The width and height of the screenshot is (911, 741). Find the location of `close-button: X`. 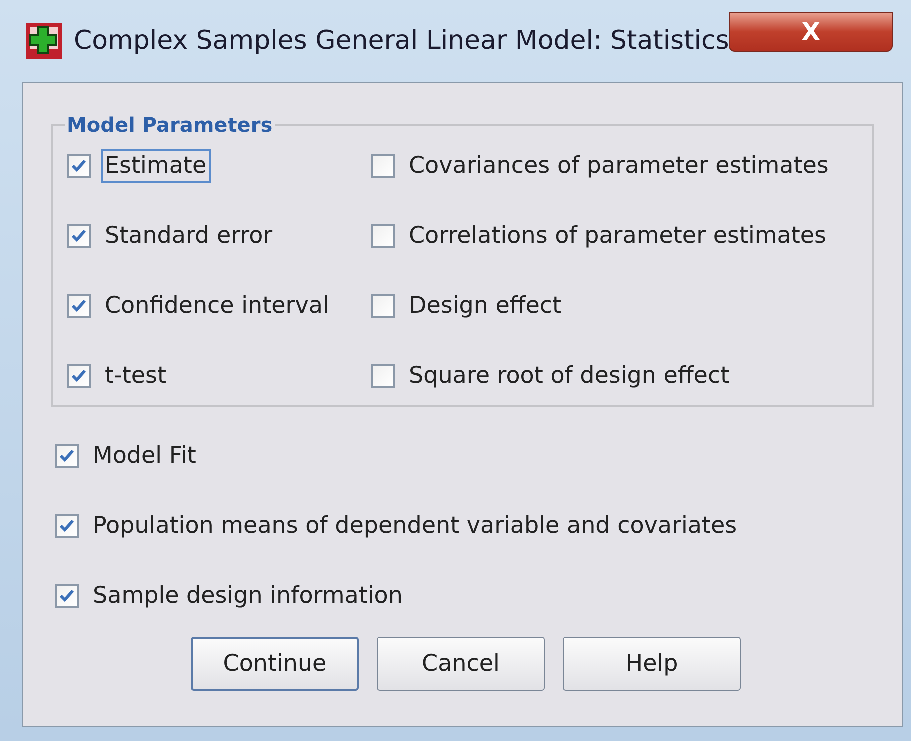

close-button: X is located at coordinates (811, 32).